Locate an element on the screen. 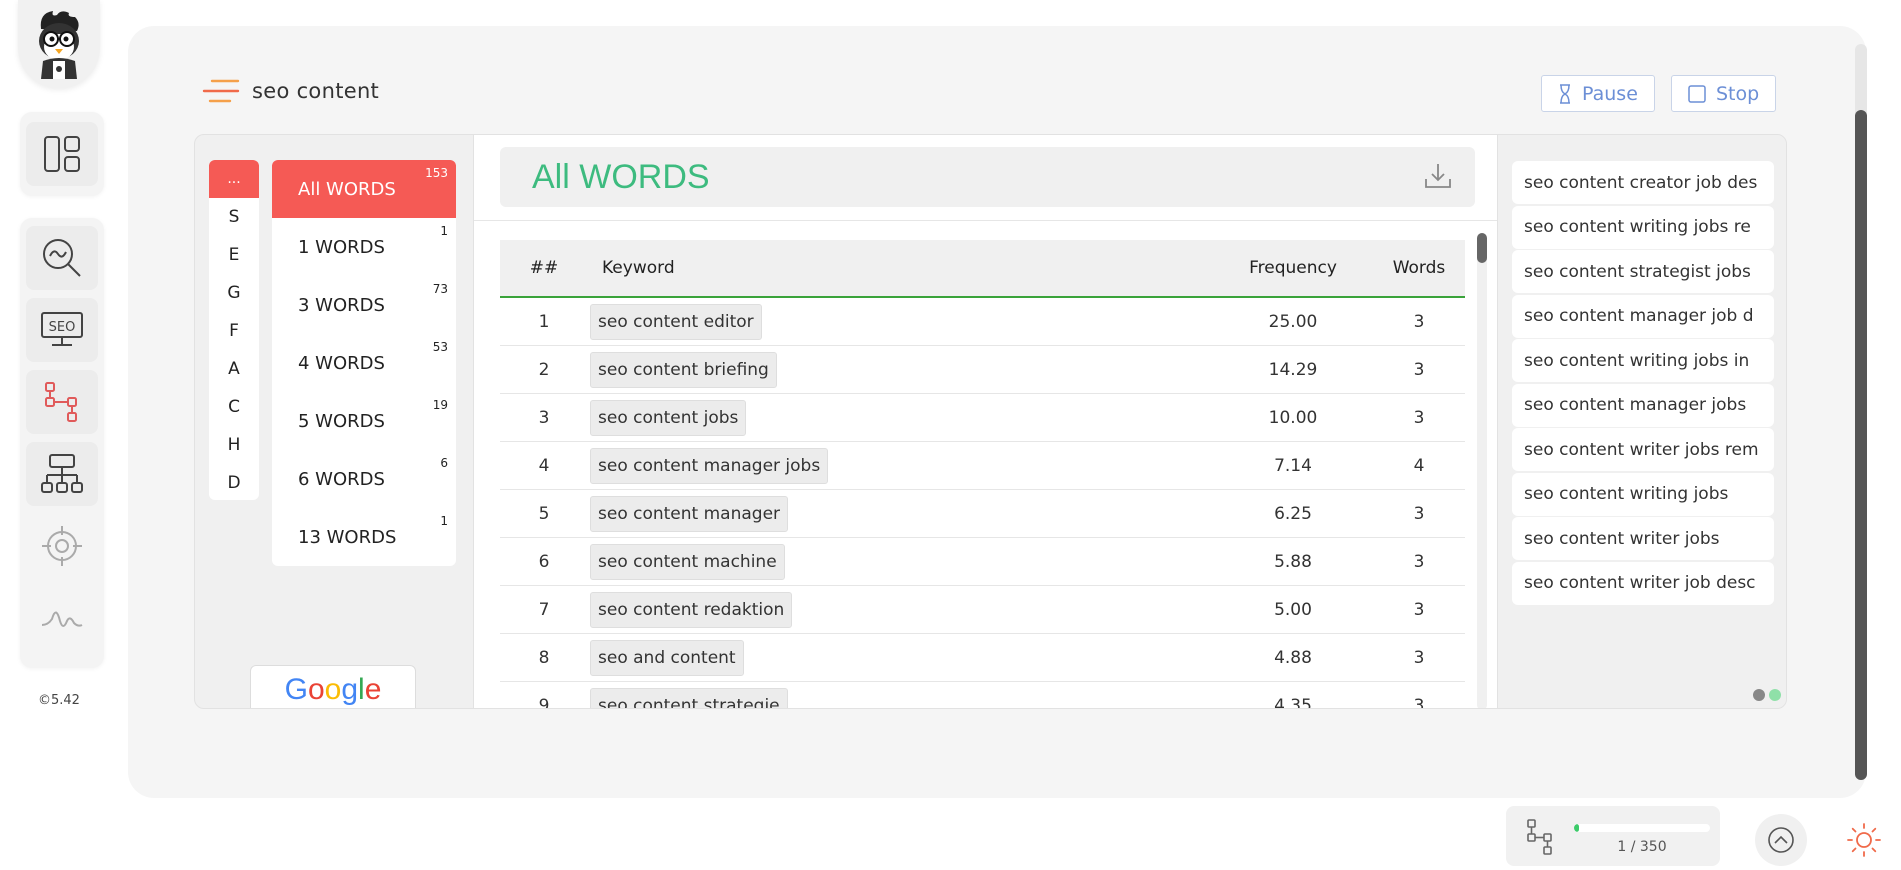  download-icon is located at coordinates (1438, 176).